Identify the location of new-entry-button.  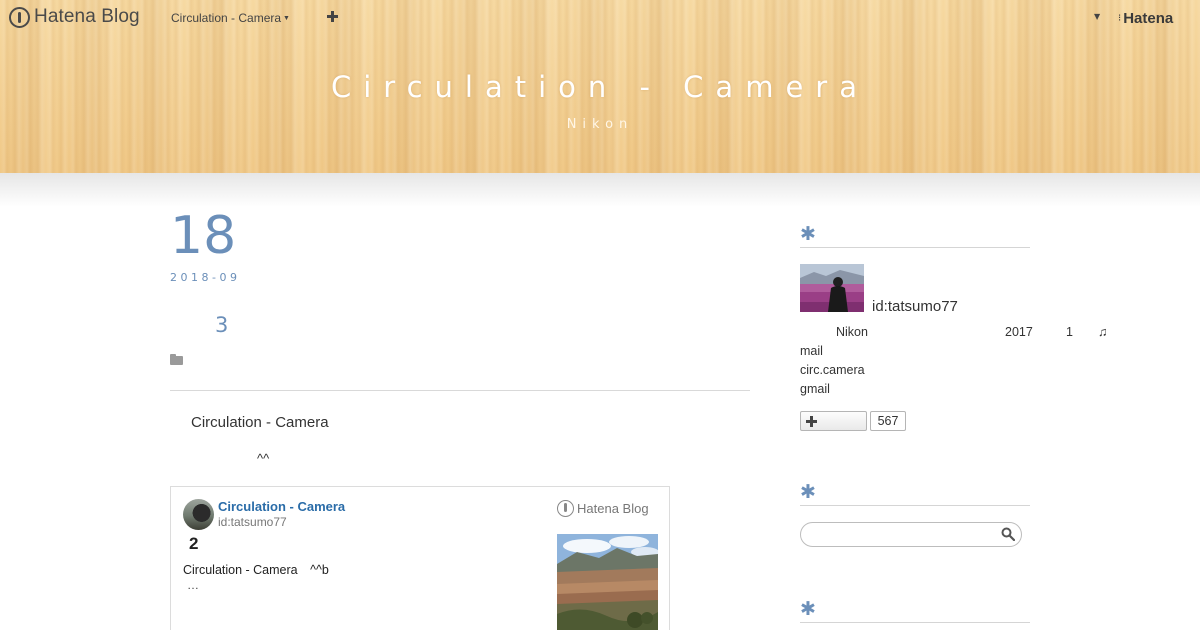
(332, 16).